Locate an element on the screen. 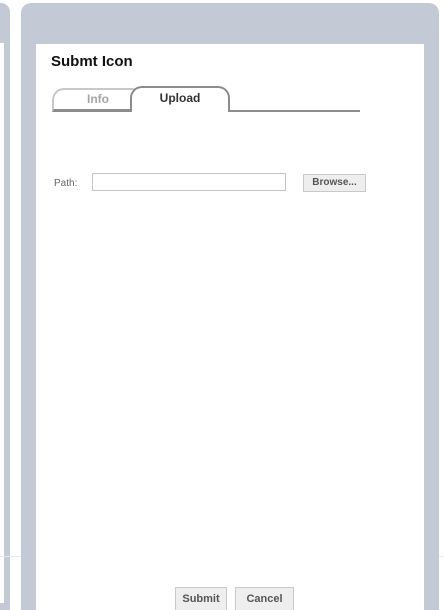 Image resolution: width=444 pixels, height=610 pixels. tab-baseline is located at coordinates (293, 111).